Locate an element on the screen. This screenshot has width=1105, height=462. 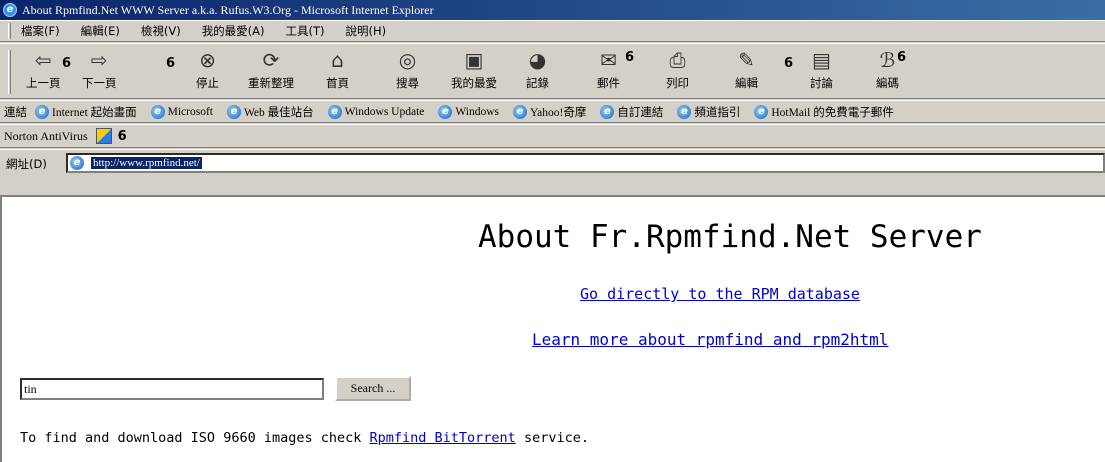
link-windows: e Windows is located at coordinates (468, 111).